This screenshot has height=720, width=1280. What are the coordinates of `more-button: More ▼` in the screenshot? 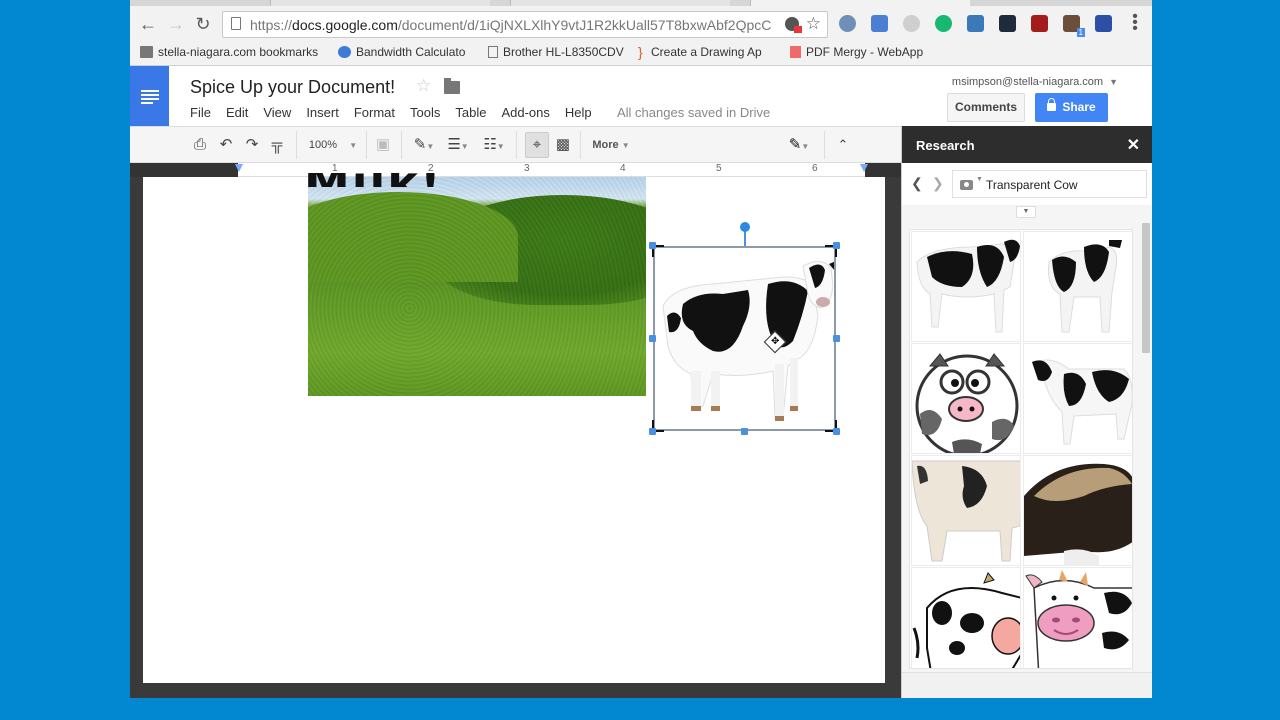 It's located at (611, 145).